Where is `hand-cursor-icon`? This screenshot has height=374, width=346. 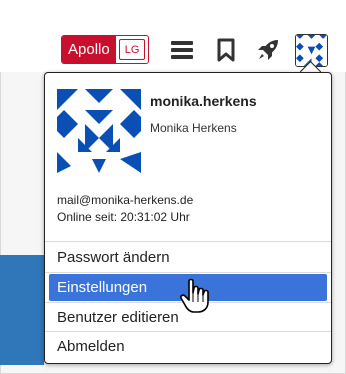
hand-cursor-icon is located at coordinates (194, 295).